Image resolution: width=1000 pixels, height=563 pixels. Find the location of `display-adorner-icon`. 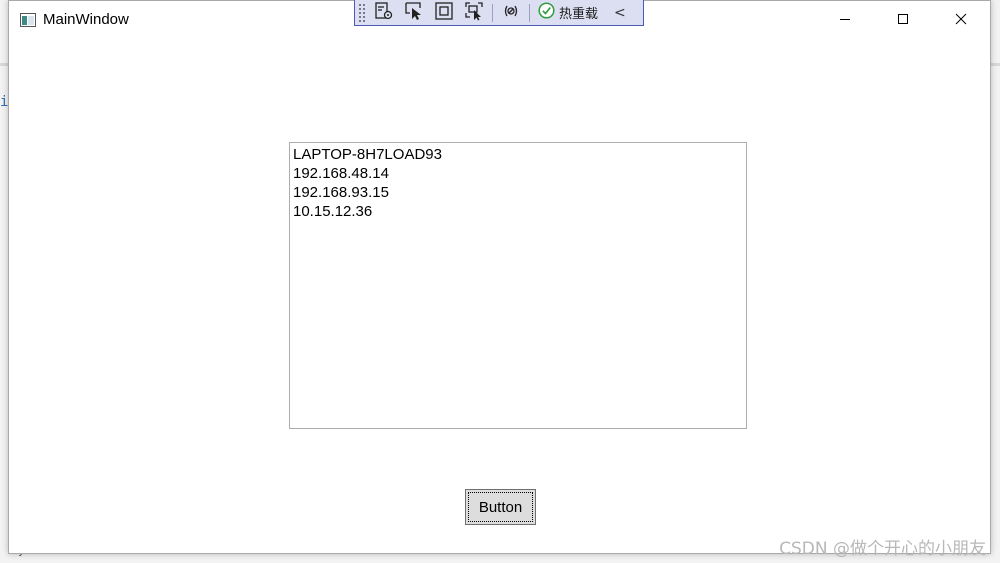

display-adorner-icon is located at coordinates (444, 13).